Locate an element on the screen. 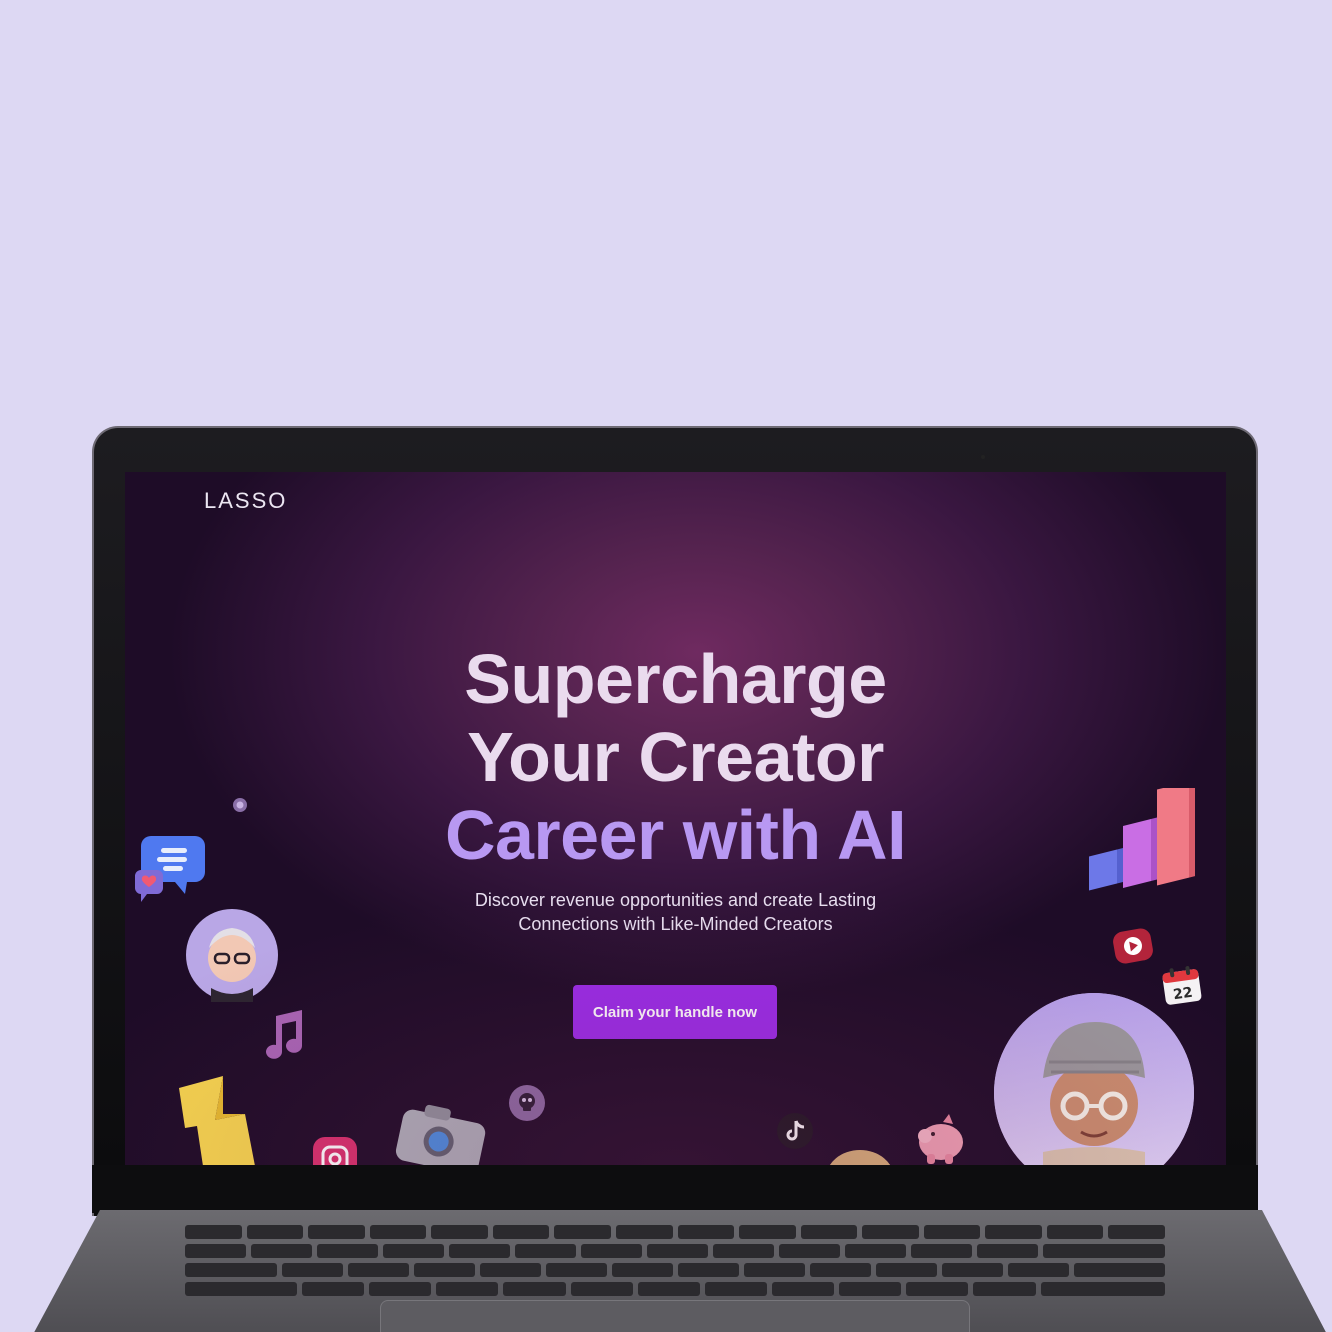 The image size is (1332, 1332). claim-handle-button: Claim your handle now is located at coordinates (675, 1012).